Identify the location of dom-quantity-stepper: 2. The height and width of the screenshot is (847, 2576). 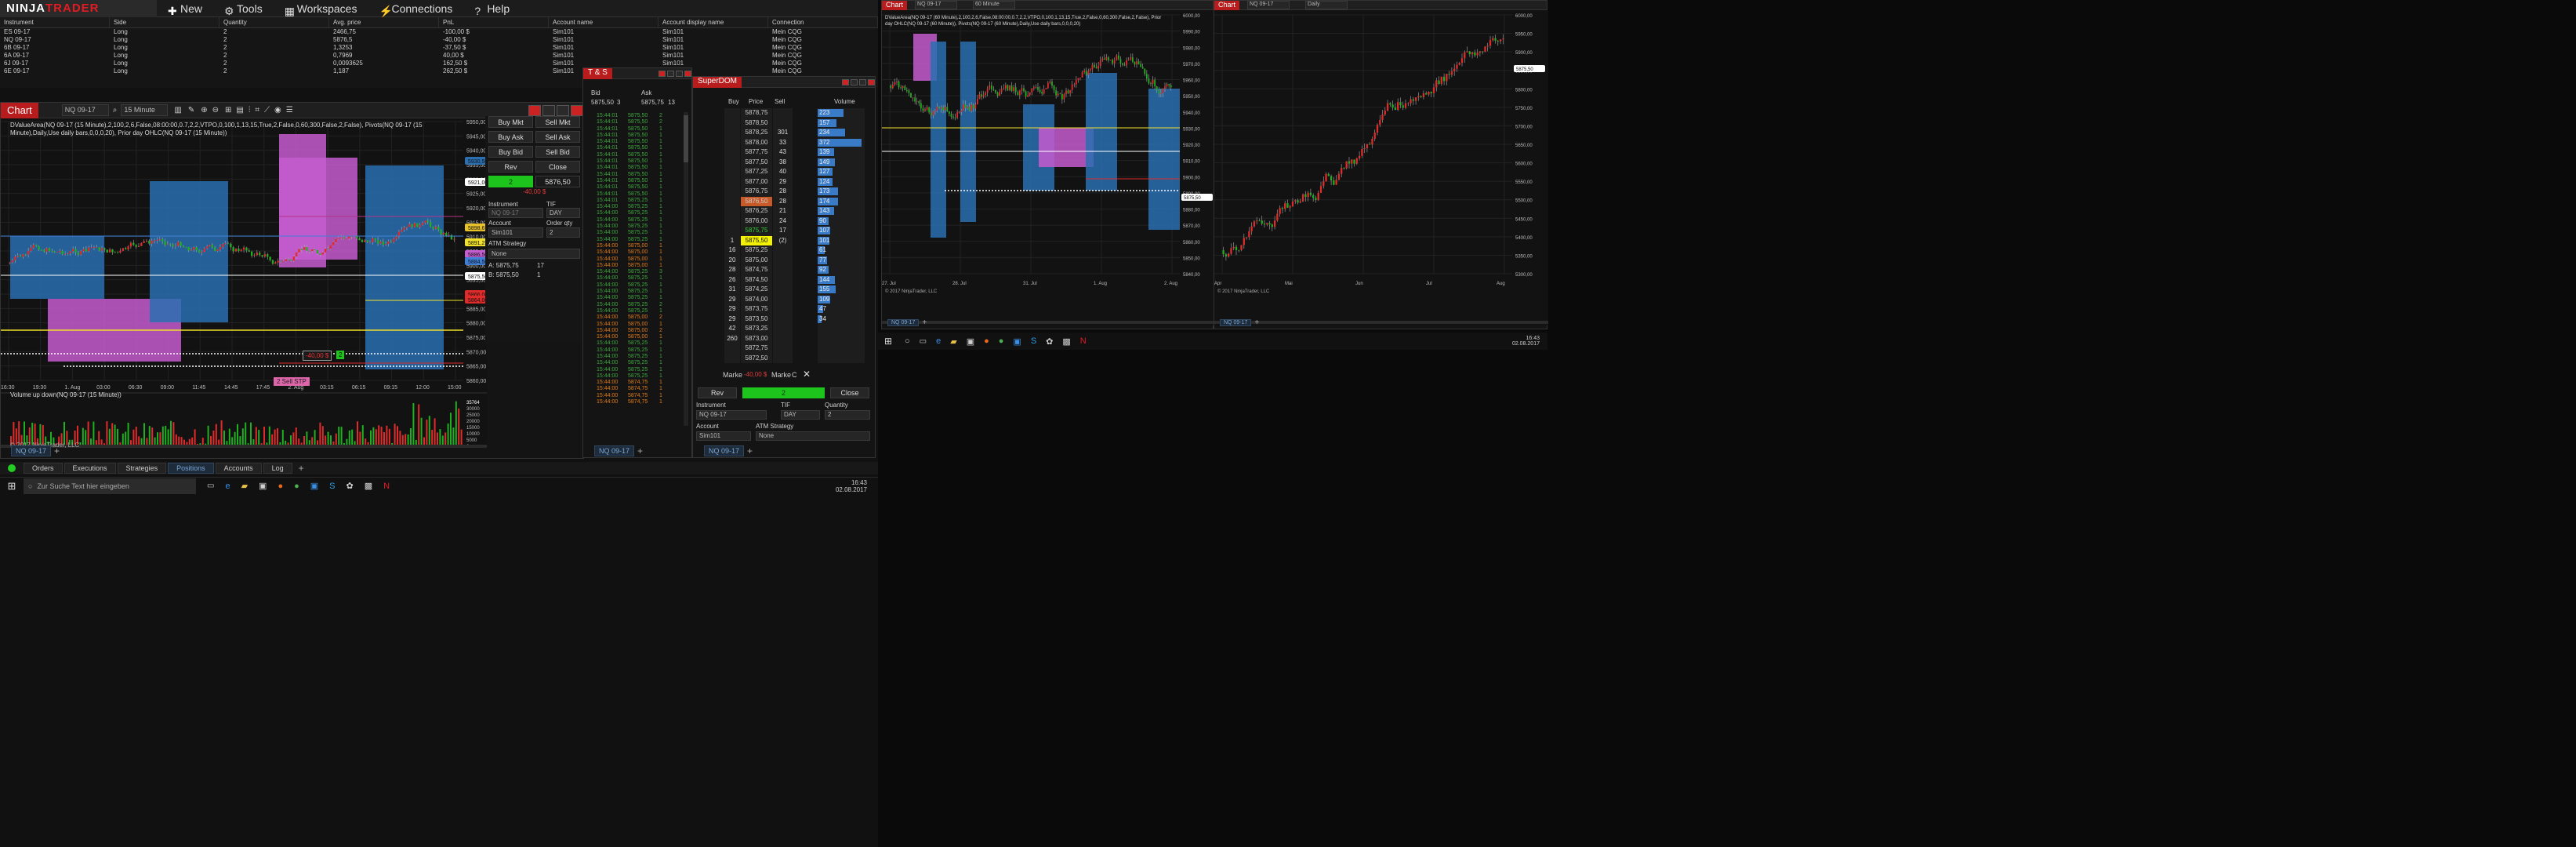
(848, 415).